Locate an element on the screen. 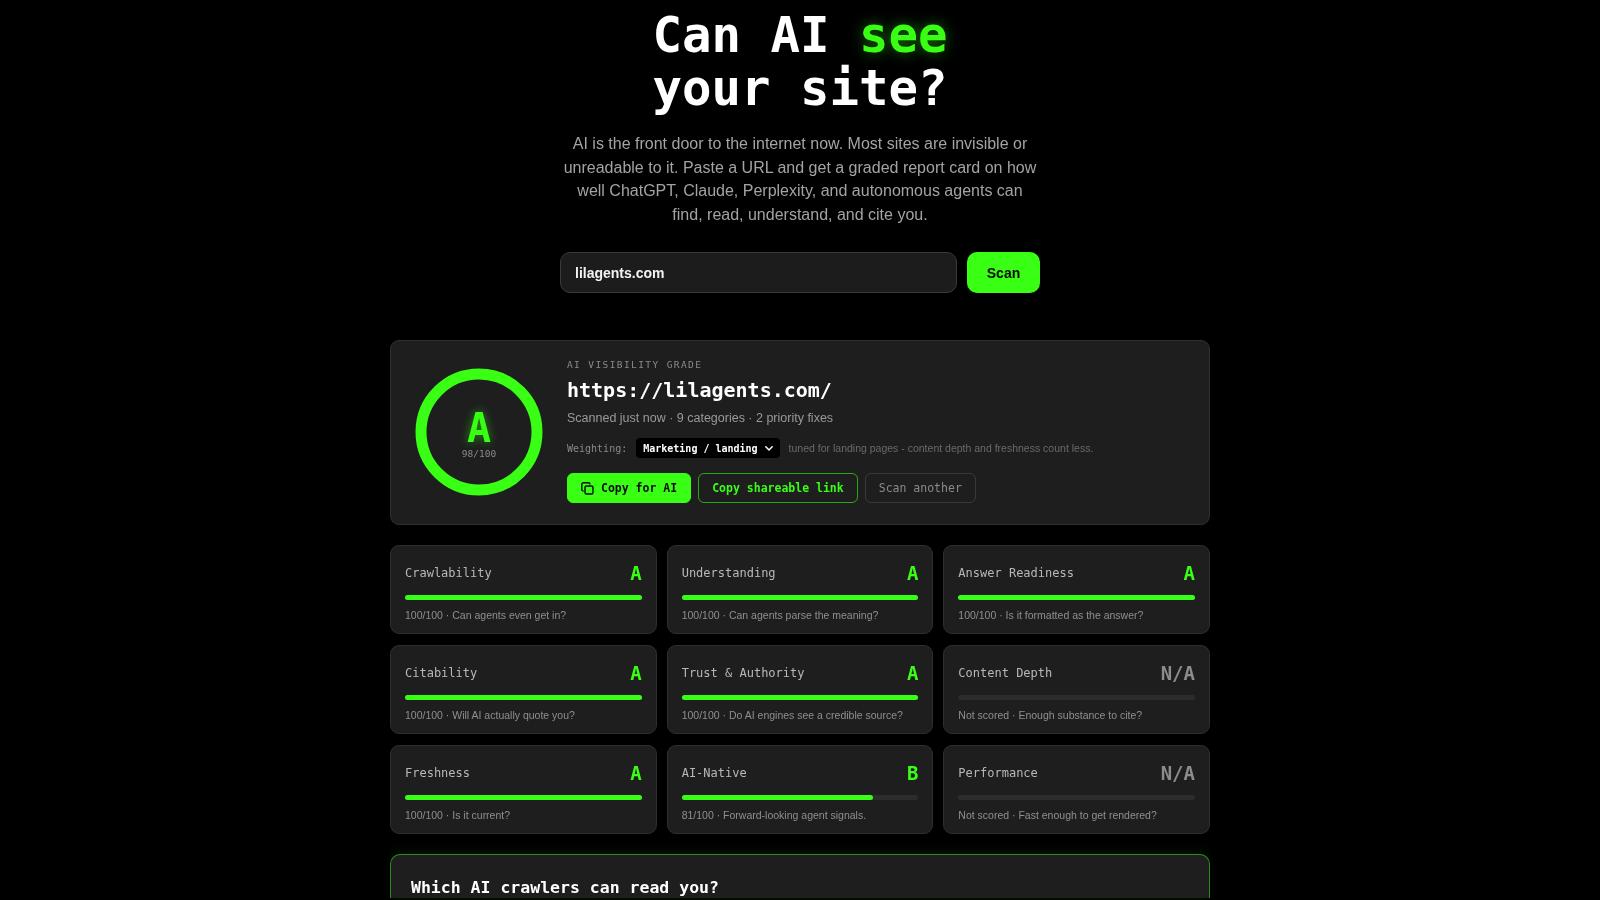 This screenshot has width=1600, height=900. category-name: Crawlability is located at coordinates (448, 573).